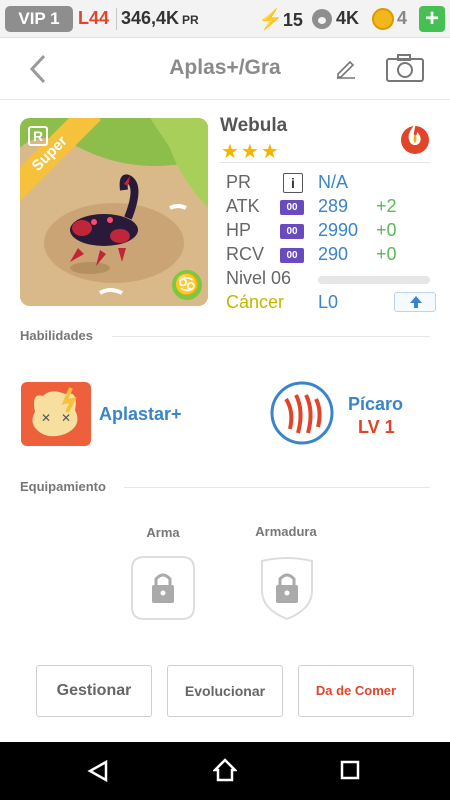  I want to click on coin-value: 4, so click(402, 18).